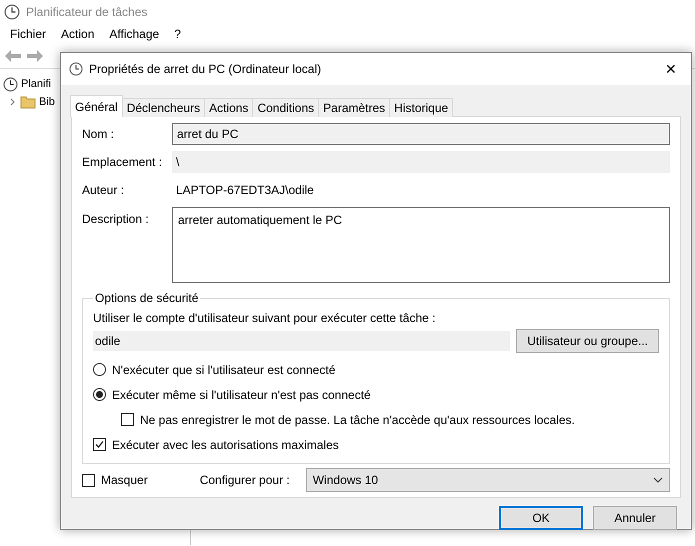  Describe the element at coordinates (36, 84) in the screenshot. I see `tree-item: Planifi` at that location.